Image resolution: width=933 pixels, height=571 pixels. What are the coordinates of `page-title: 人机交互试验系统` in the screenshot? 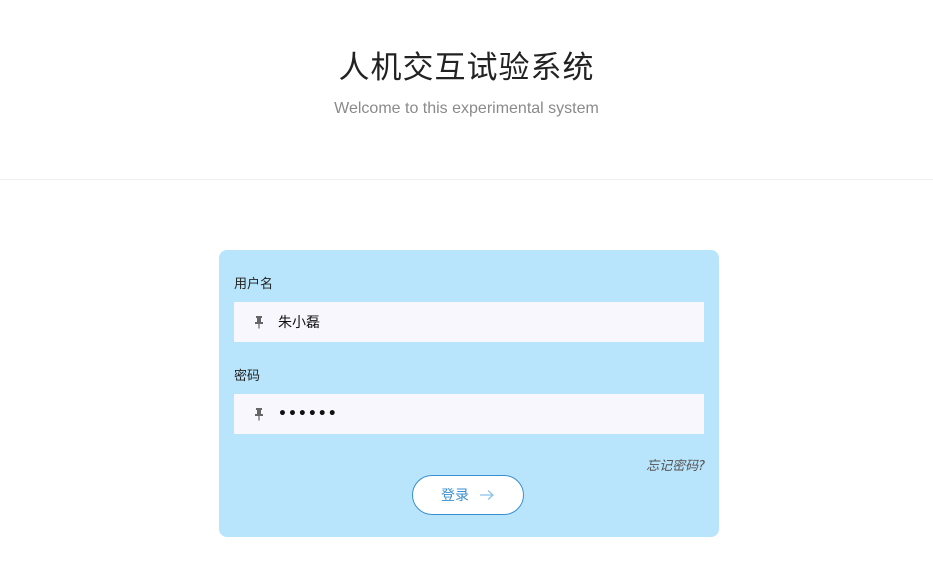 It's located at (466, 68).